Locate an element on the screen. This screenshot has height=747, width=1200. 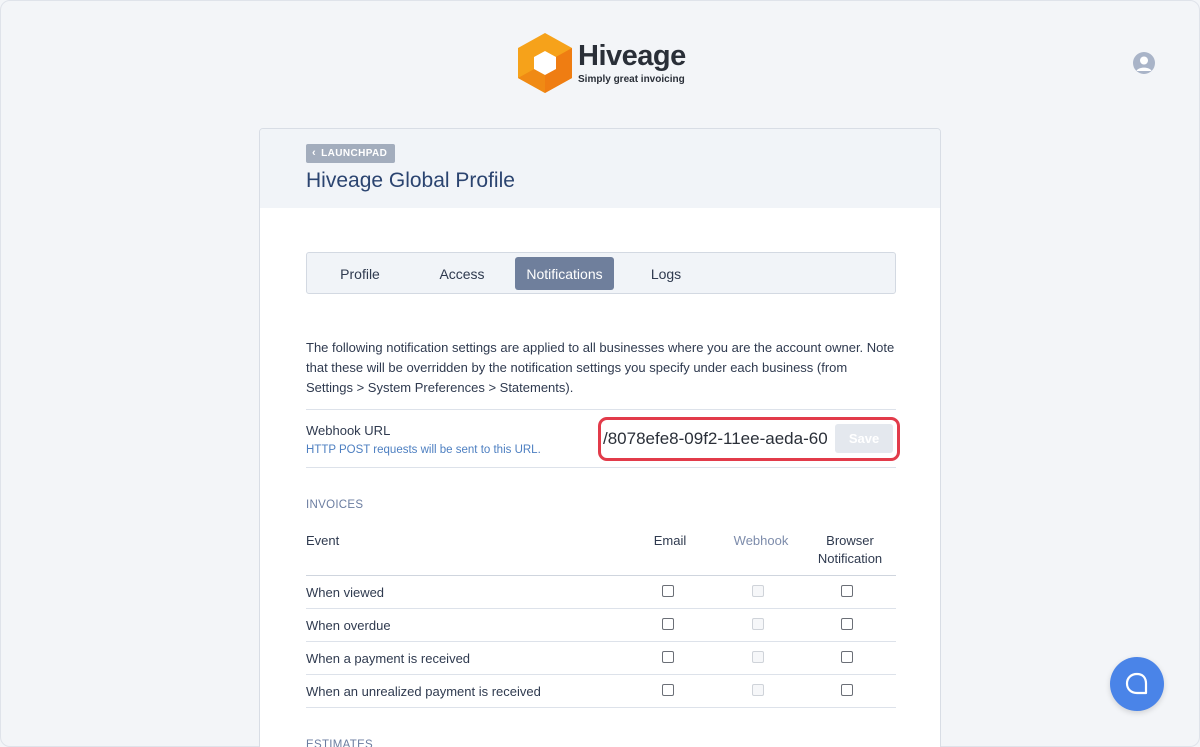
email-checkbox-viewed is located at coordinates (668, 591).